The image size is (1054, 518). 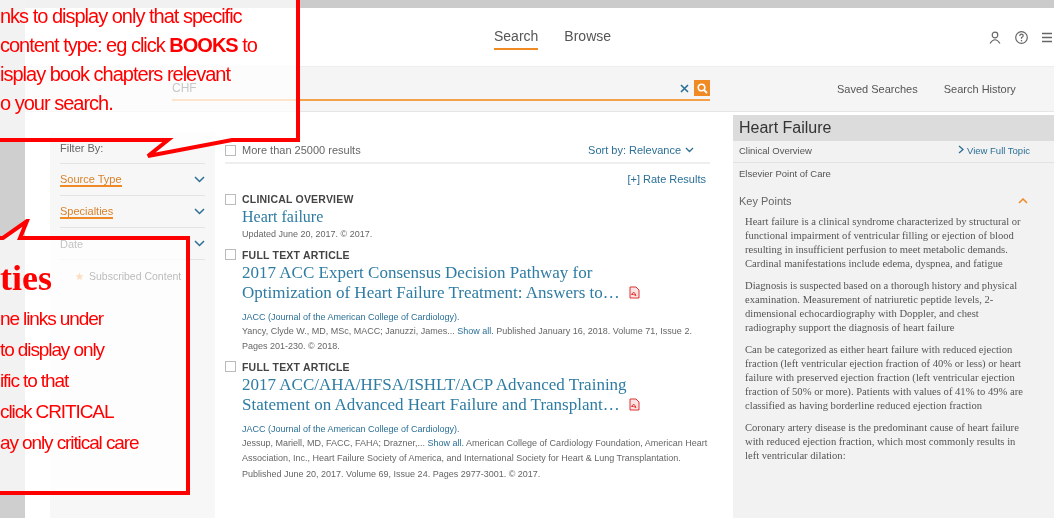 What do you see at coordinates (882, 307) in the screenshot?
I see `key-point-text: Diagnosis is suspected based on a thorough history and physical examination. Measurement of natriuretic peptide levels, 2-dimensional echocardiography with Doppler, and chest radiography support the diagnosis of heart failure` at bounding box center [882, 307].